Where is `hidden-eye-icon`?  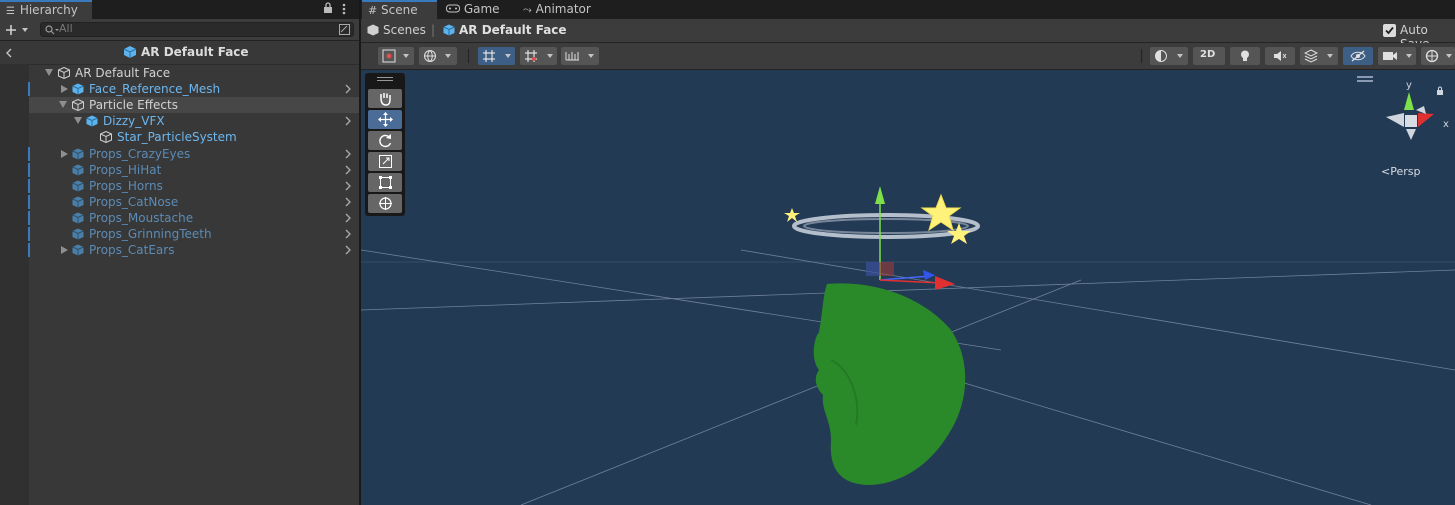 hidden-eye-icon is located at coordinates (1358, 56).